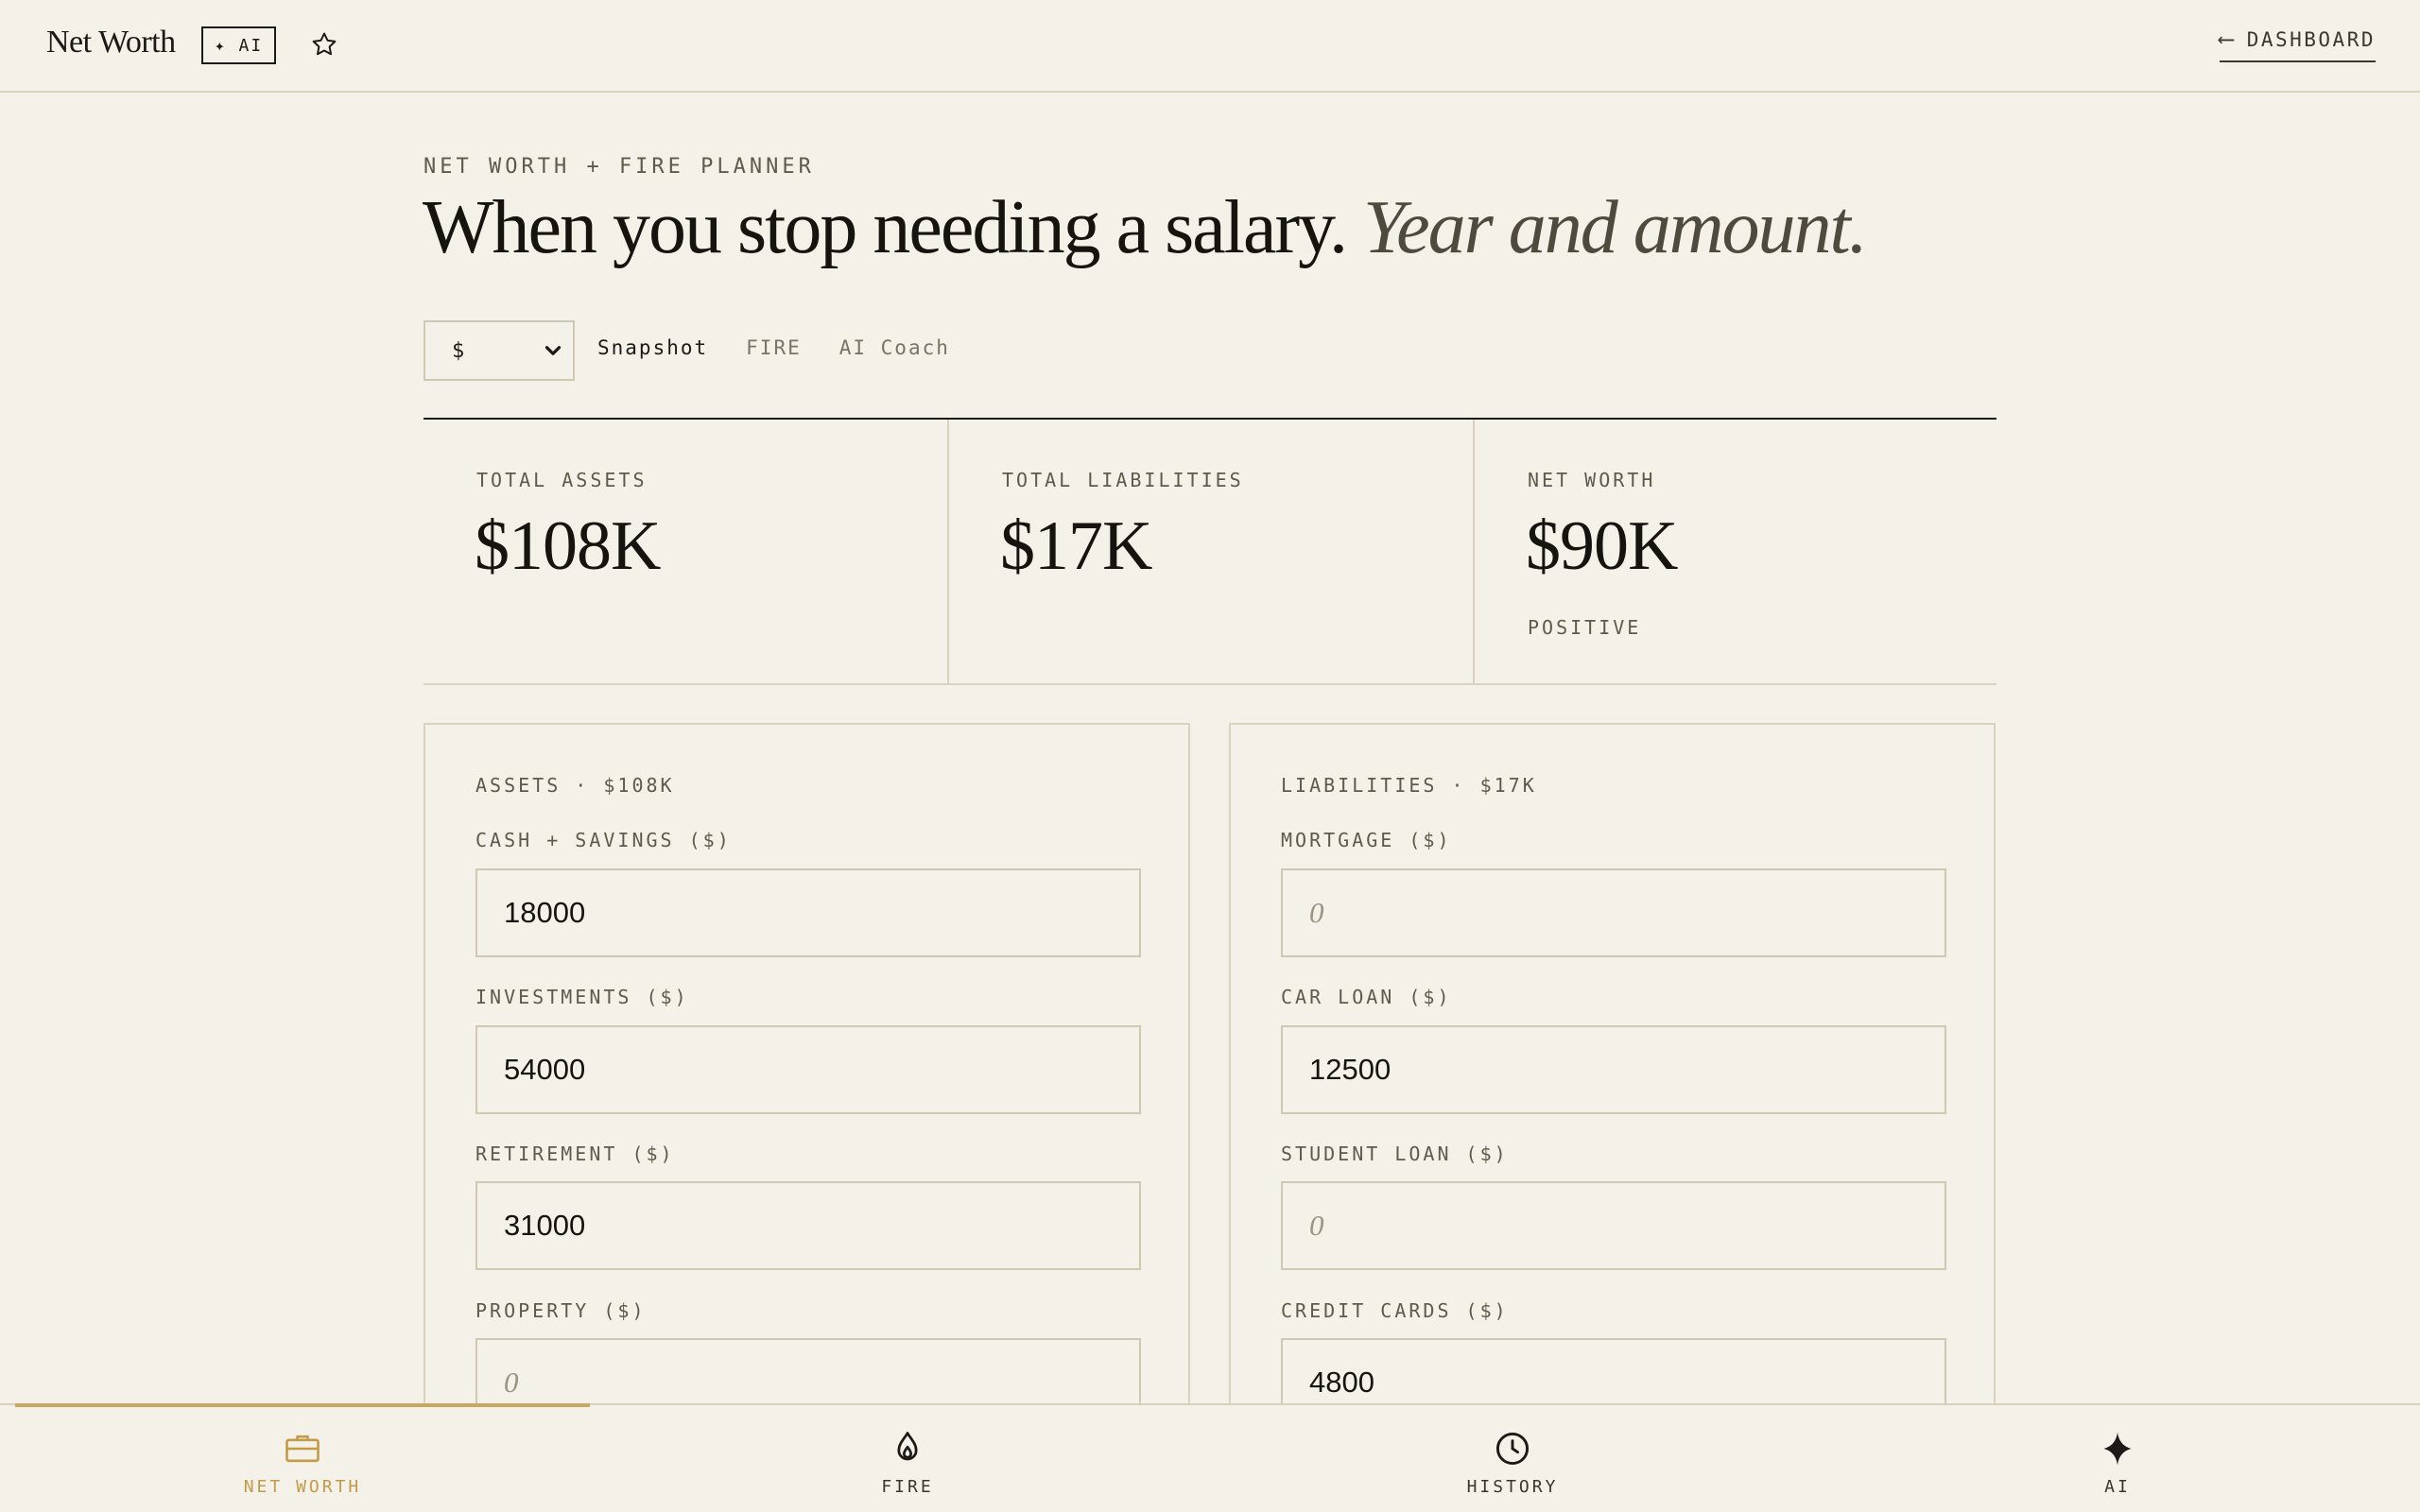  What do you see at coordinates (582, 997) in the screenshot?
I see `investments-label: INVESTMENTS ($)` at bounding box center [582, 997].